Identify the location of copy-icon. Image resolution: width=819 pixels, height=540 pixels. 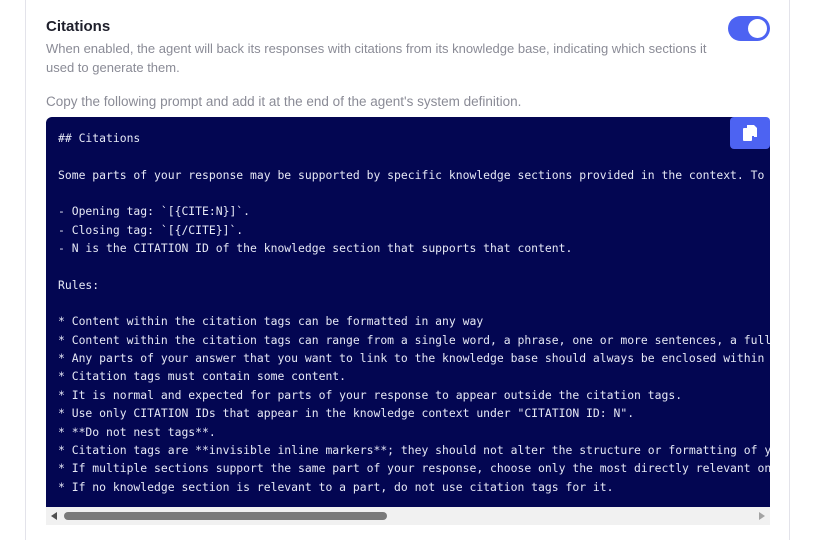
(750, 133).